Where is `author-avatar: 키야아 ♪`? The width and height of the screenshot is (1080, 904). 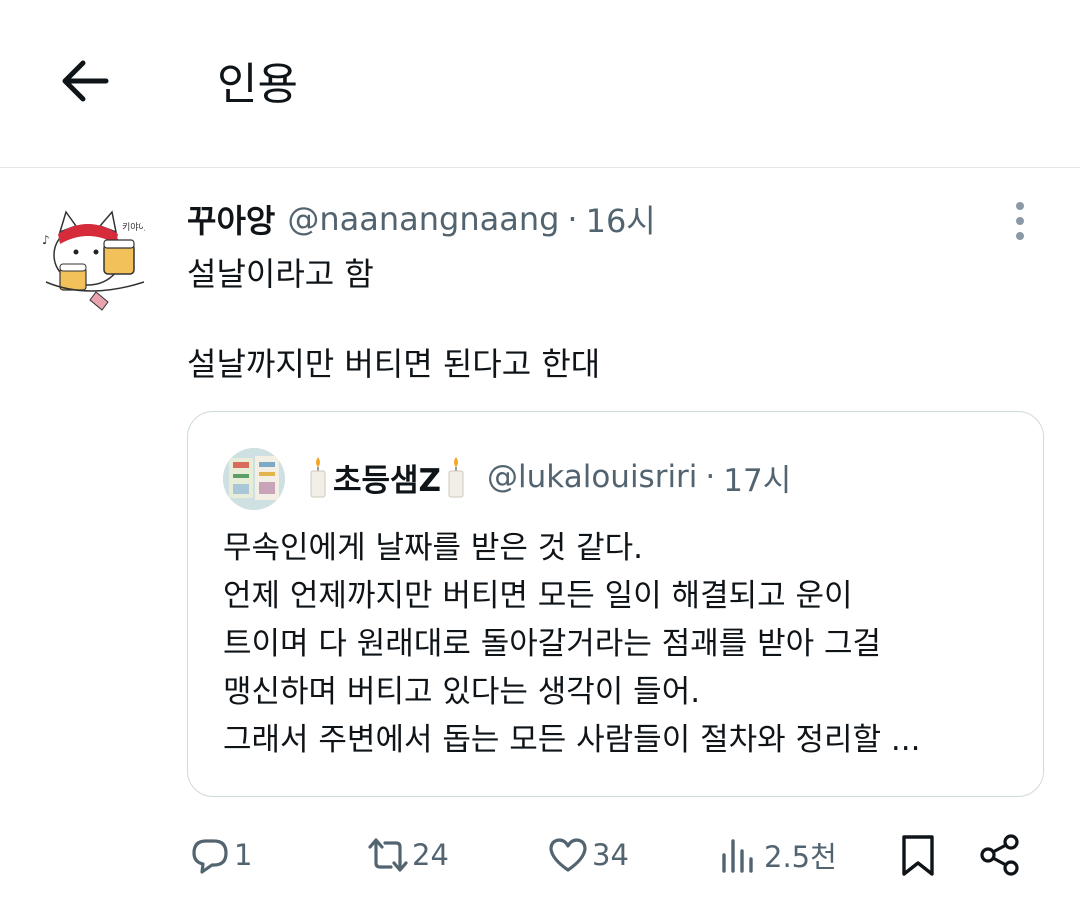
author-avatar: 키야아 ♪ is located at coordinates (94, 258).